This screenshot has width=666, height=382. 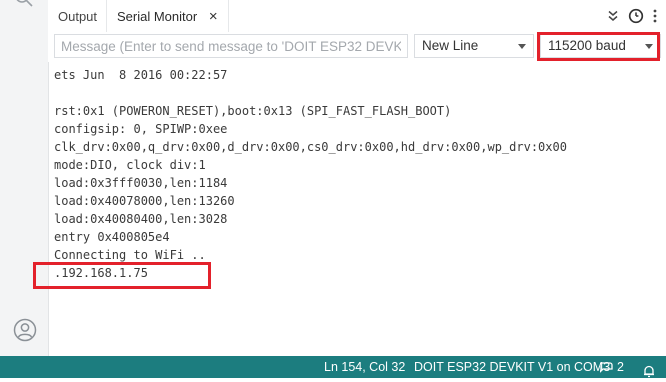 What do you see at coordinates (512, 367) in the screenshot?
I see `board-port-status: DOIT ESP32 DEVKIT V1 on COM3` at bounding box center [512, 367].